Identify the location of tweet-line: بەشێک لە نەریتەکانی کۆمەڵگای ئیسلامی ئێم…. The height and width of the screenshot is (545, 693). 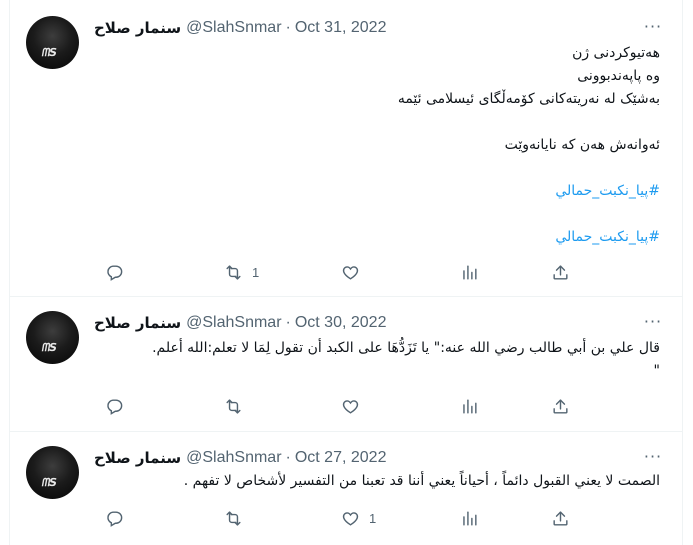
(528, 99).